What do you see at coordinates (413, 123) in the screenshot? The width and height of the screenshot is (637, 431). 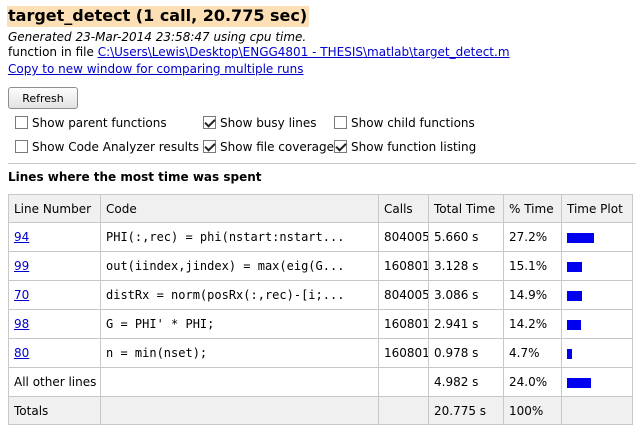 I see `child-functions-label: Show child functions` at bounding box center [413, 123].